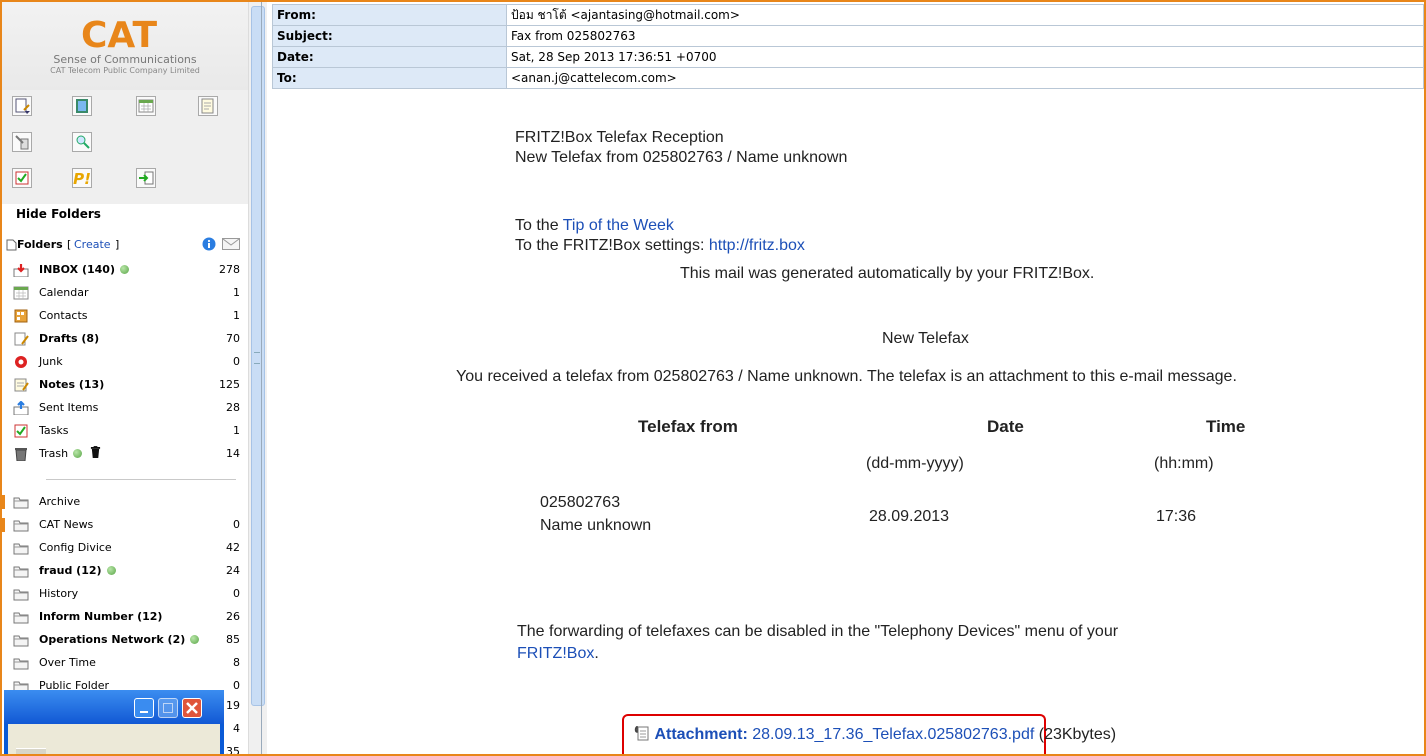 The height and width of the screenshot is (756, 1426). I want to click on tasks-tool-icon, so click(22, 178).